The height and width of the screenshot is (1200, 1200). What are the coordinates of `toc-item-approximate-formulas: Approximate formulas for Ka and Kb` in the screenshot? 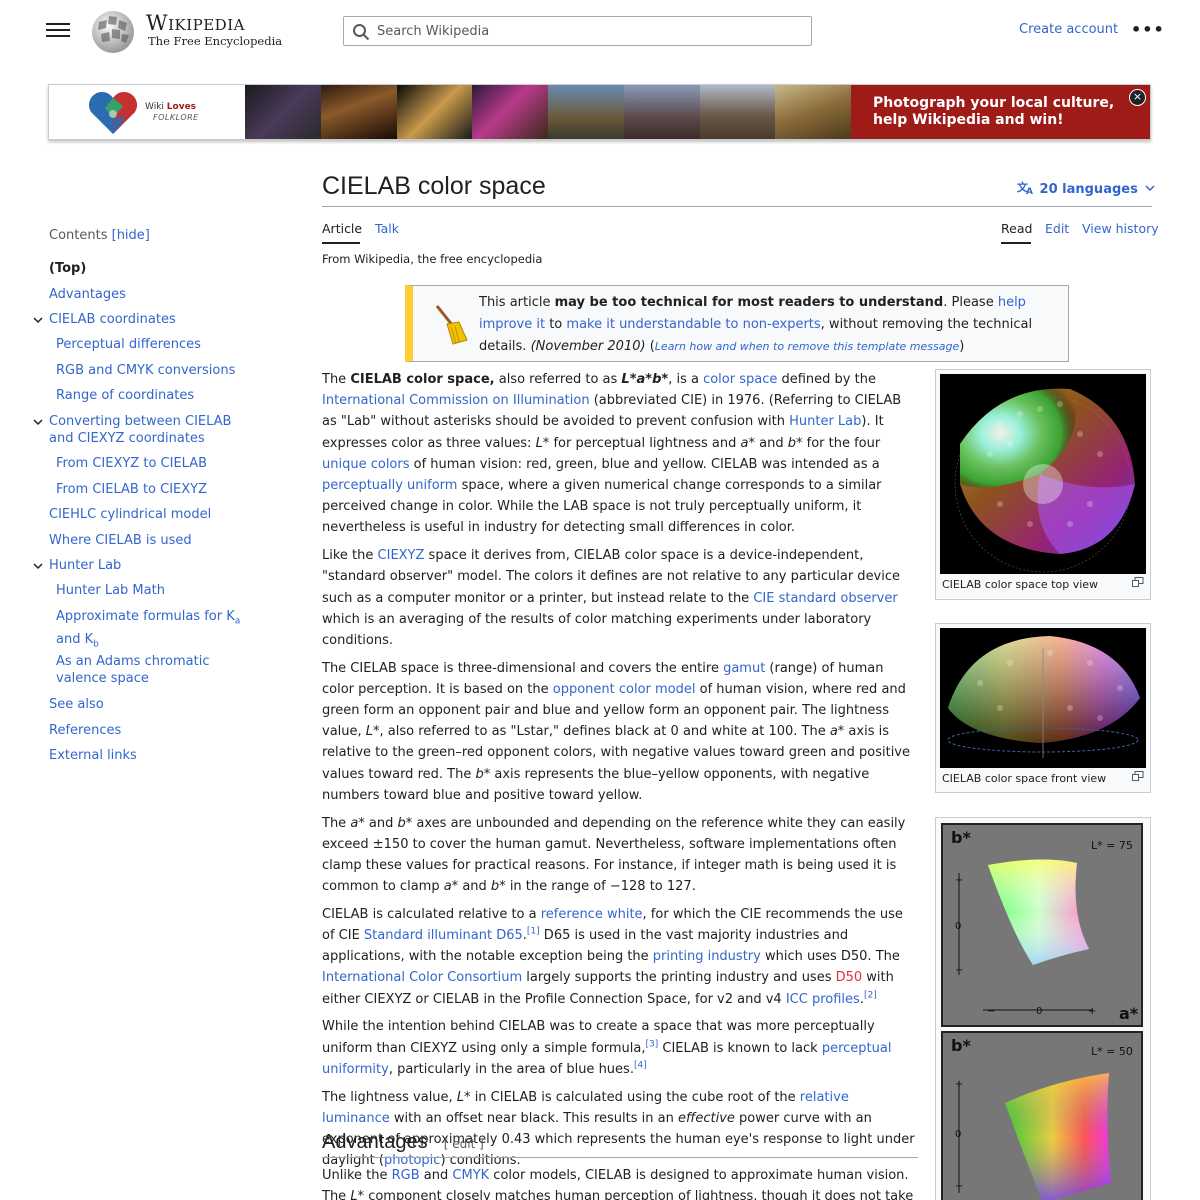 It's located at (148, 630).